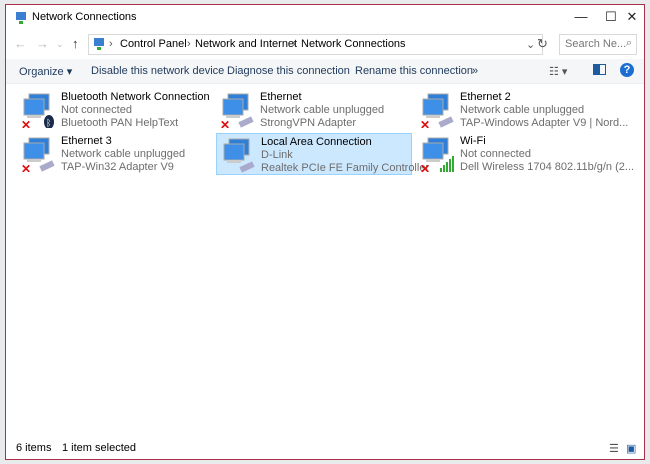  What do you see at coordinates (34, 448) in the screenshot?
I see `item-count: 6 items` at bounding box center [34, 448].